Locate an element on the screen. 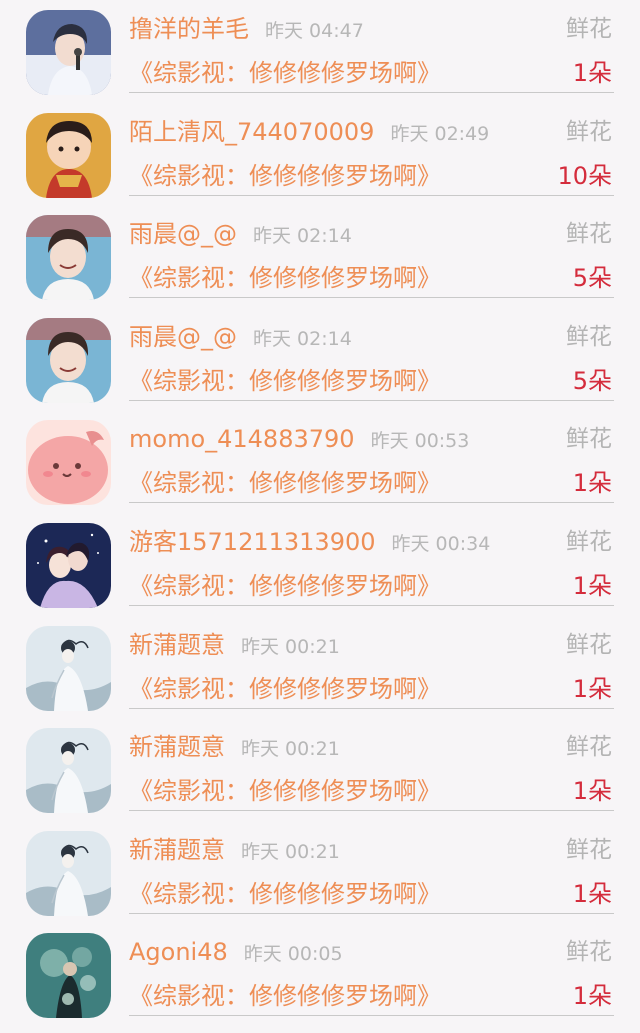 The width and height of the screenshot is (640, 1033). user-name-line: 陌上清风_744070009 昨天 02:49 is located at coordinates (309, 133).